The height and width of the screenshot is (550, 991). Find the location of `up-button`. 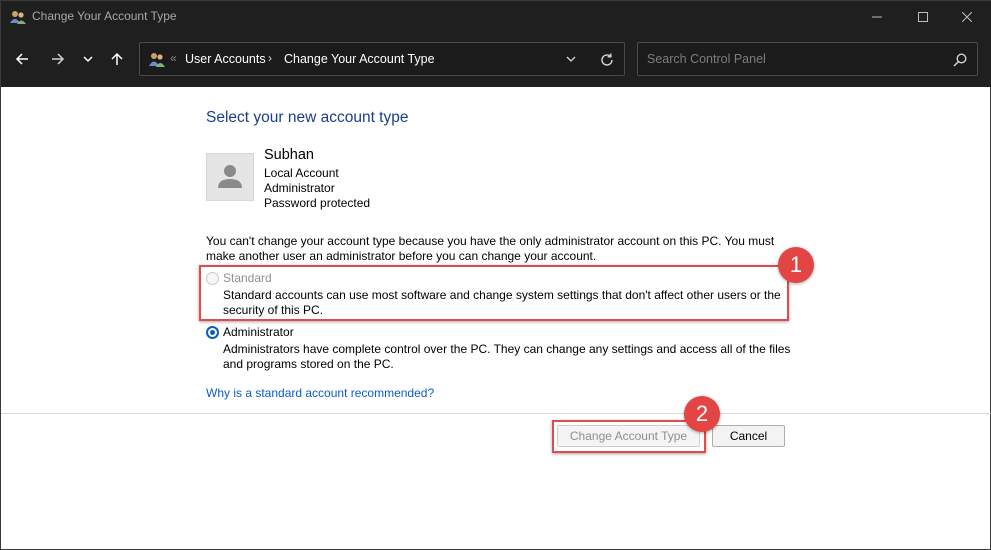

up-button is located at coordinates (117, 59).